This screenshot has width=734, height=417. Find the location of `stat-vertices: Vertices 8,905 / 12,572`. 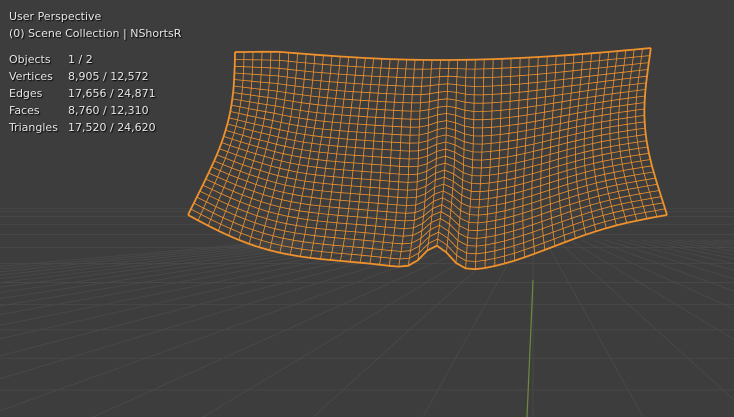

stat-vertices: Vertices 8,905 / 12,572 is located at coordinates (79, 76).